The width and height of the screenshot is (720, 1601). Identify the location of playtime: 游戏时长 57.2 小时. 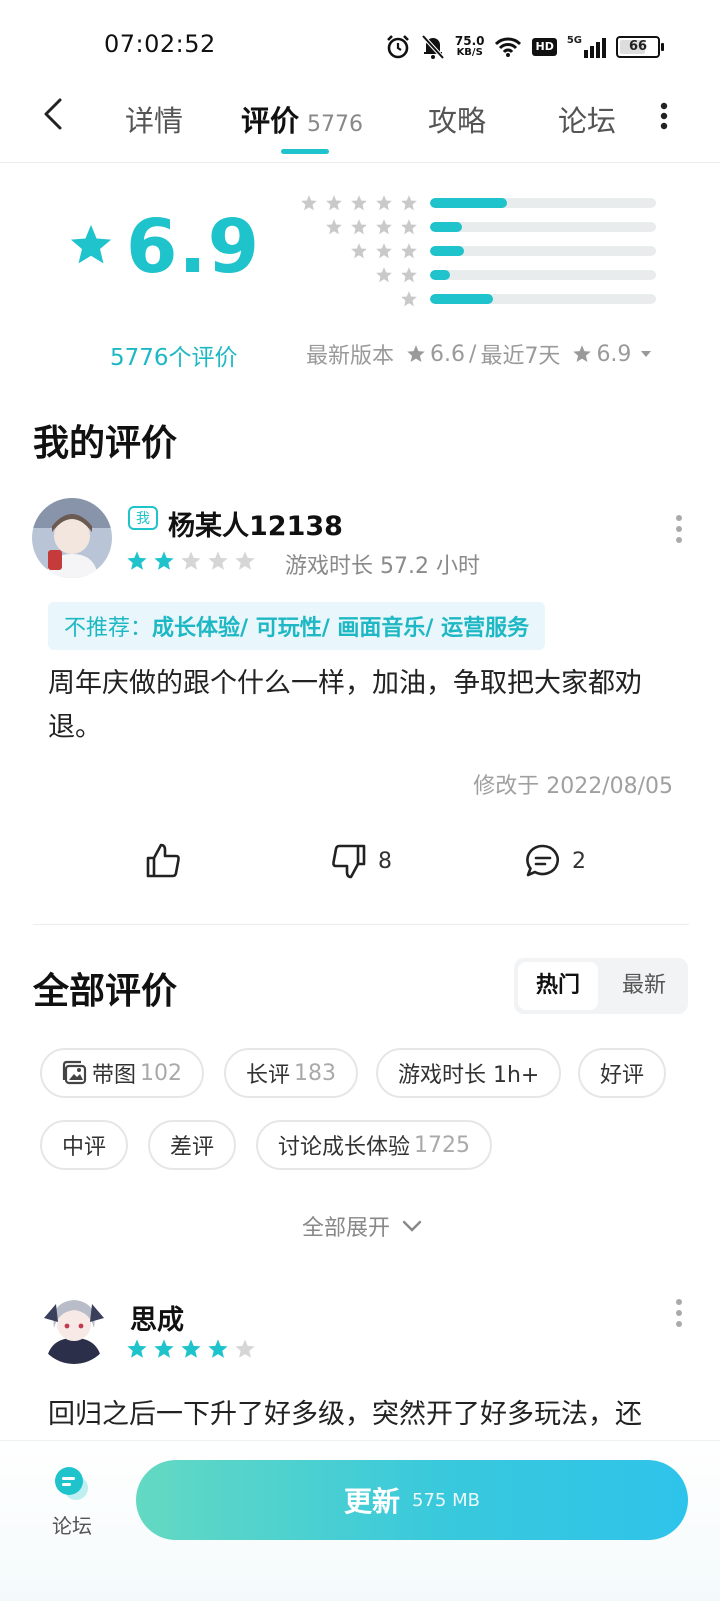
(382, 566).